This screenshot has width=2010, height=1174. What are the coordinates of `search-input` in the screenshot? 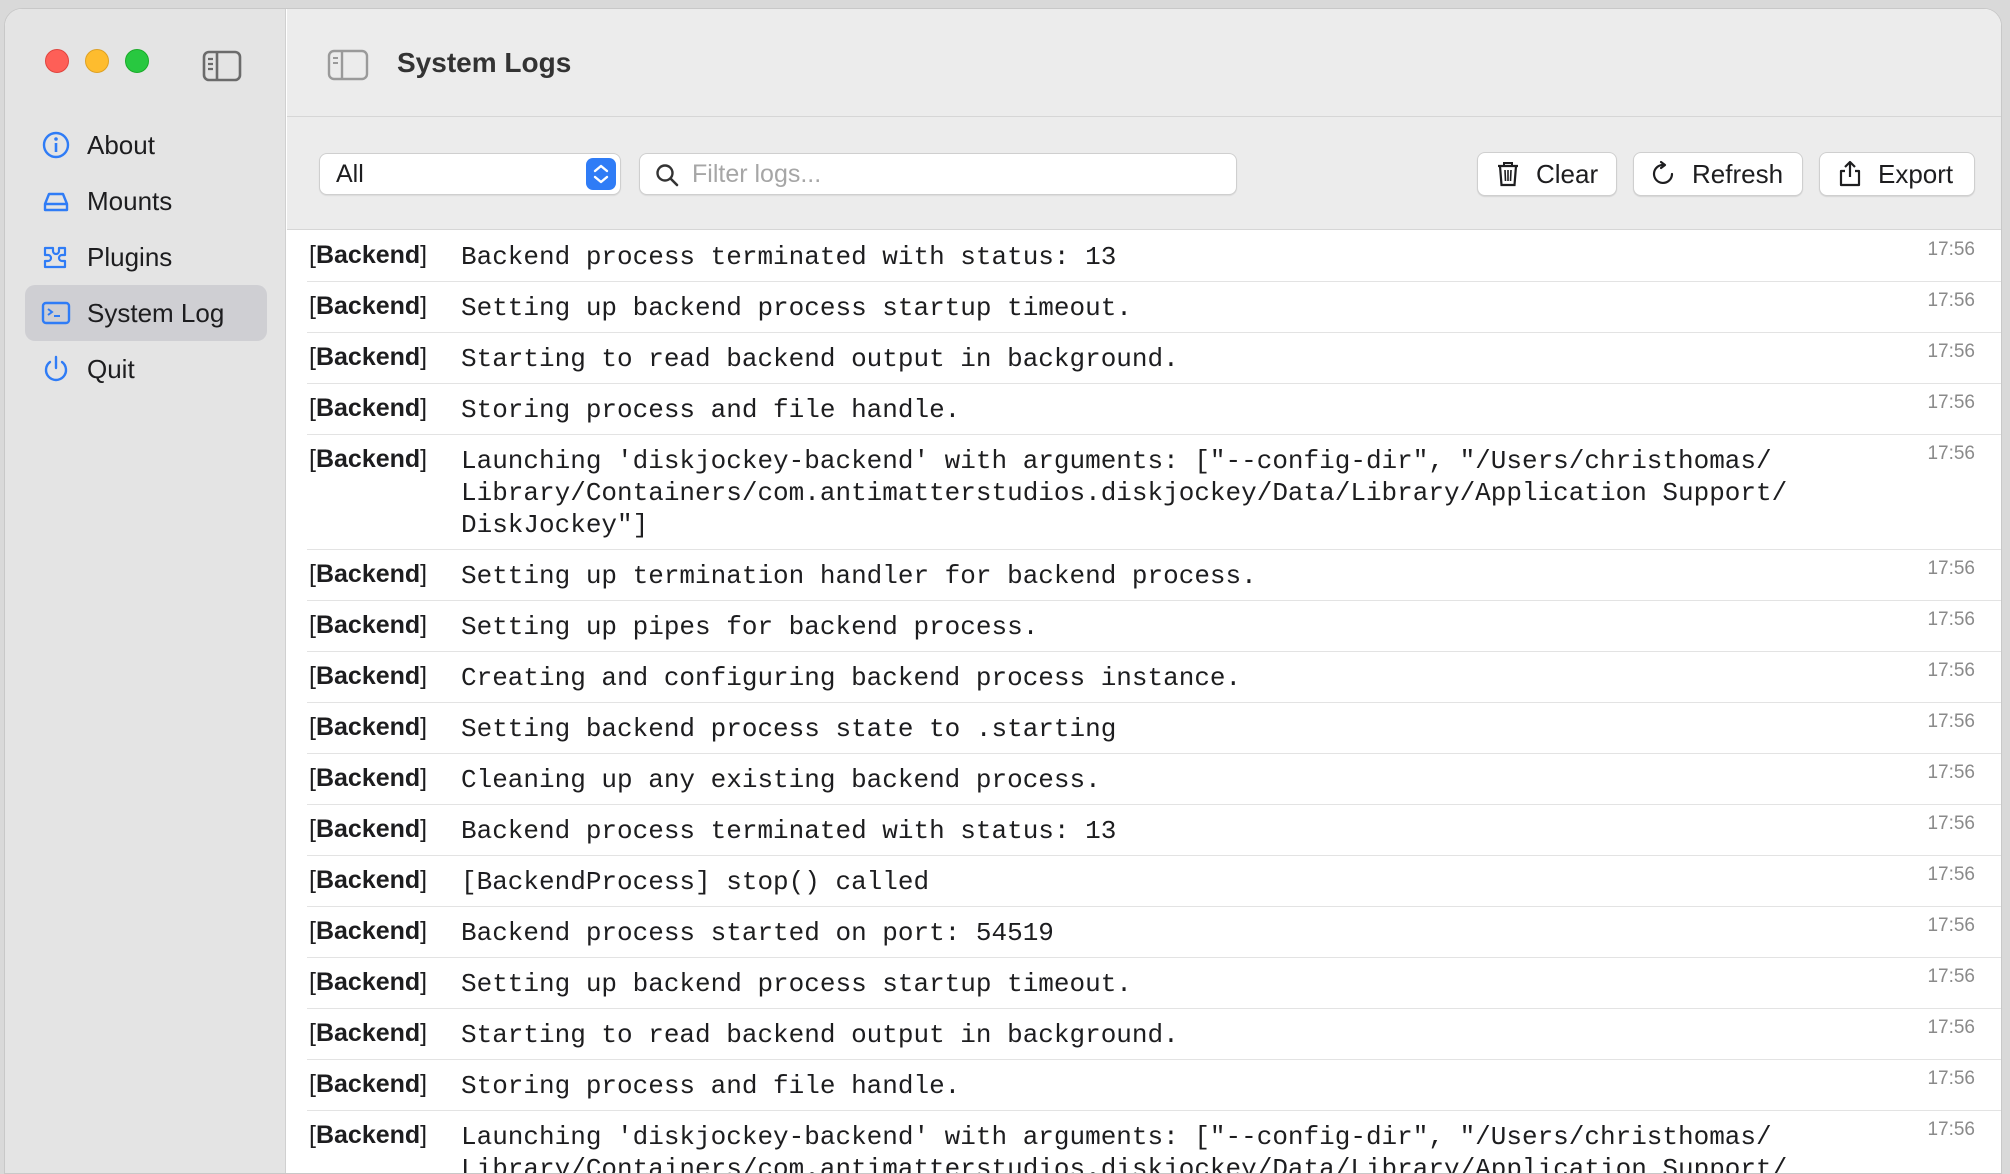 It's located at (957, 174).